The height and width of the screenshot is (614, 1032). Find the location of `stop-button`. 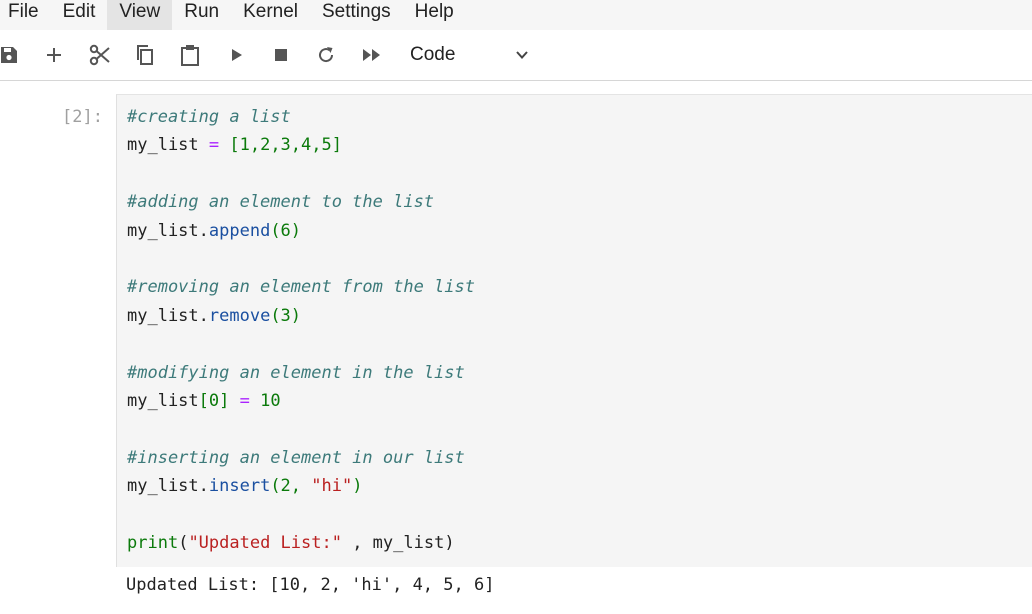

stop-button is located at coordinates (281, 55).